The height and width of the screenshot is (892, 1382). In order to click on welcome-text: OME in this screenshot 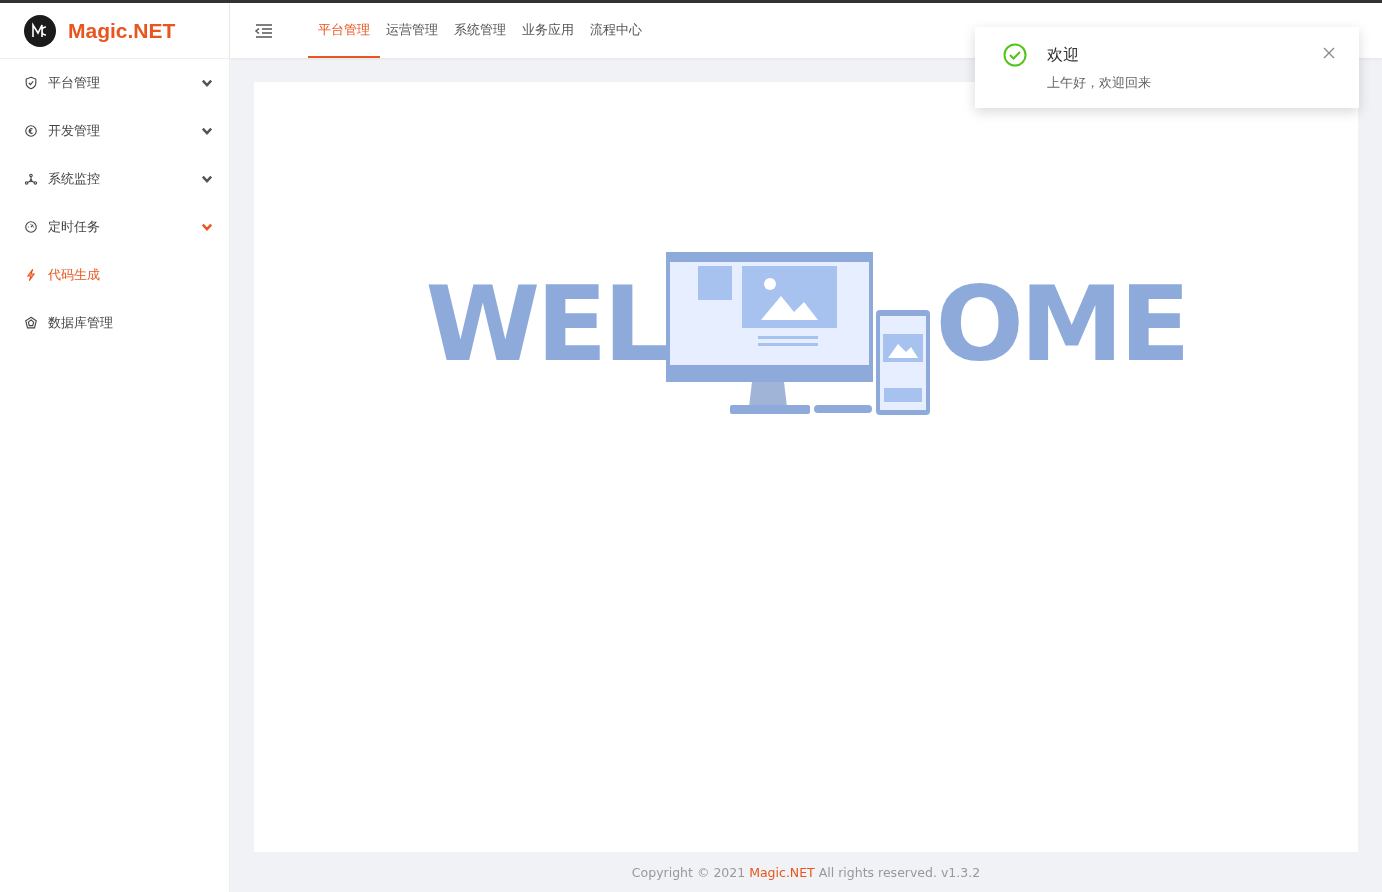, I will do `click(1061, 324)`.